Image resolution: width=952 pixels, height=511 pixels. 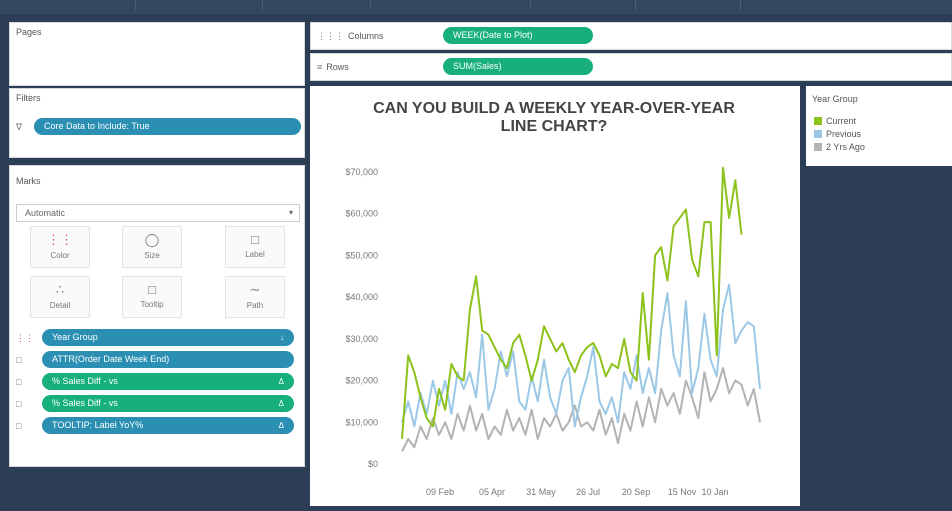 What do you see at coordinates (60, 289) in the screenshot?
I see `detail-icon: ∴` at bounding box center [60, 289].